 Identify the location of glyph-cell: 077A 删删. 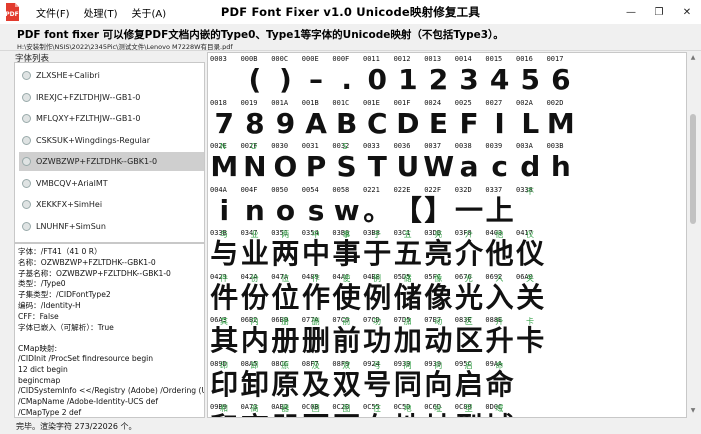
(316, 336).